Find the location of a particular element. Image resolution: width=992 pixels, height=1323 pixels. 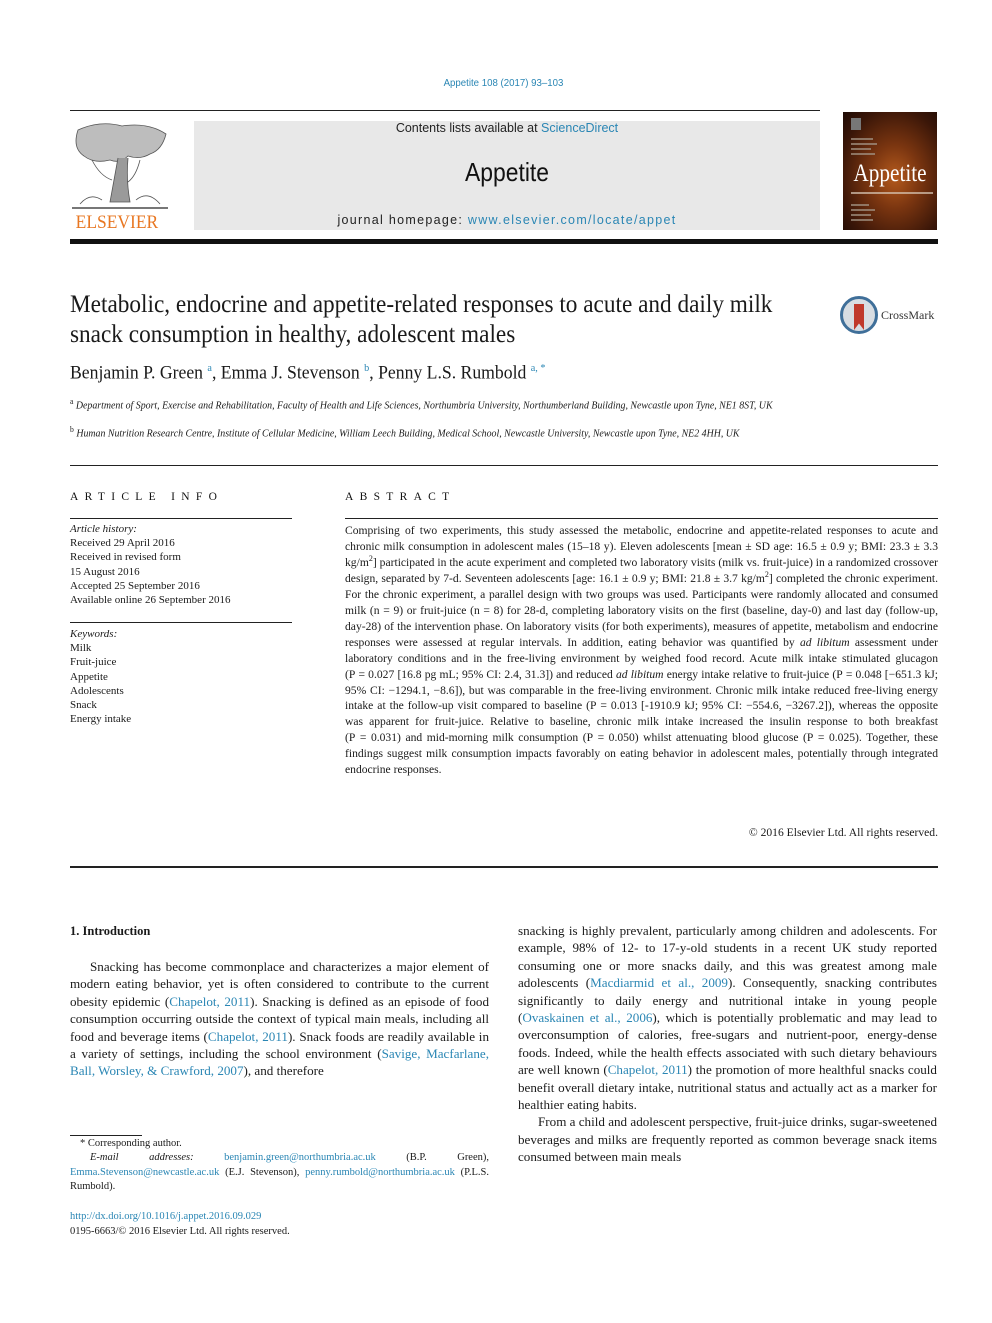

citation-link: Ovaskainen et al., 2006 is located at coordinates (587, 1017).